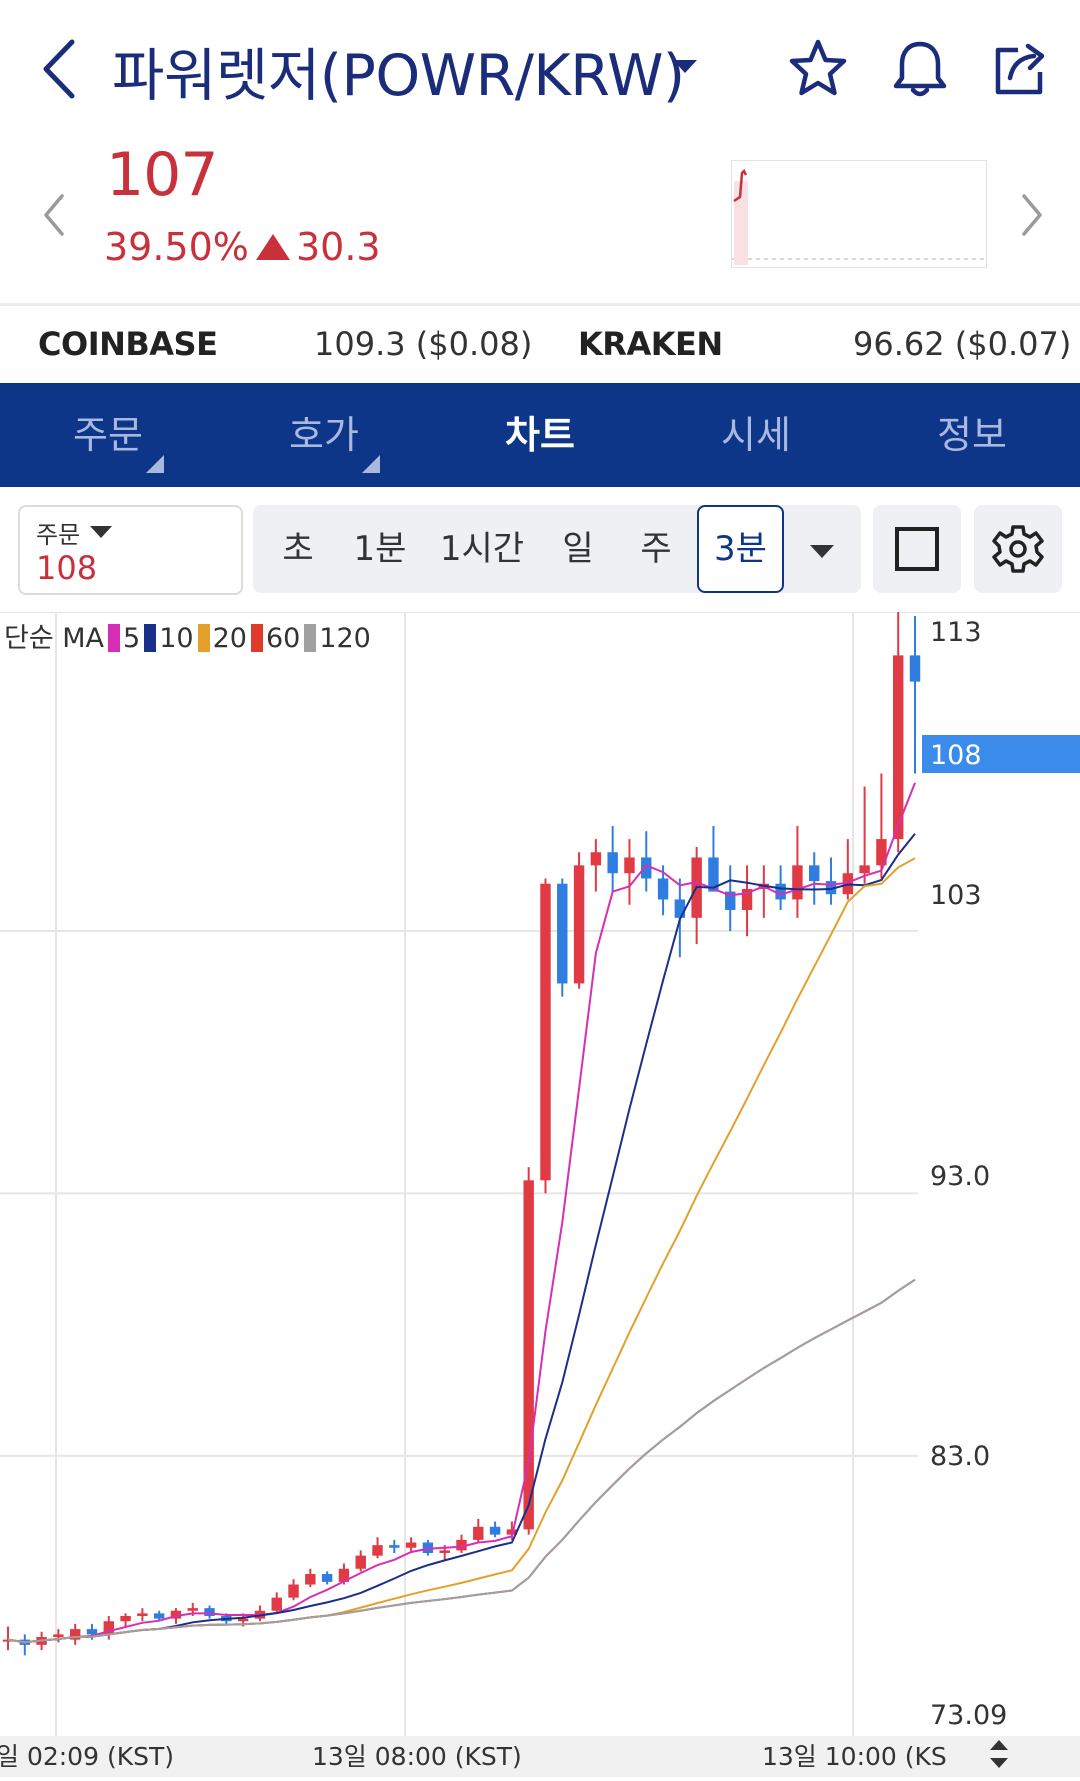 This screenshot has height=1781, width=1080. What do you see at coordinates (54, 215) in the screenshot?
I see `previous-coin-icon` at bounding box center [54, 215].